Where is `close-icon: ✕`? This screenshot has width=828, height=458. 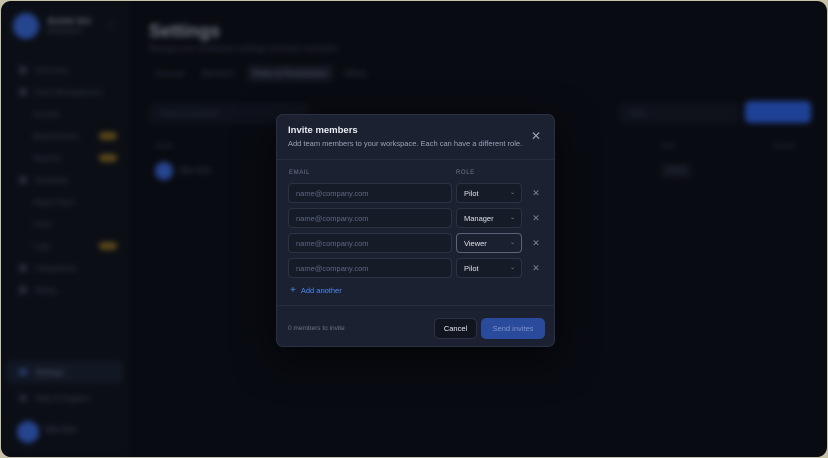
close-icon: ✕ is located at coordinates (536, 136).